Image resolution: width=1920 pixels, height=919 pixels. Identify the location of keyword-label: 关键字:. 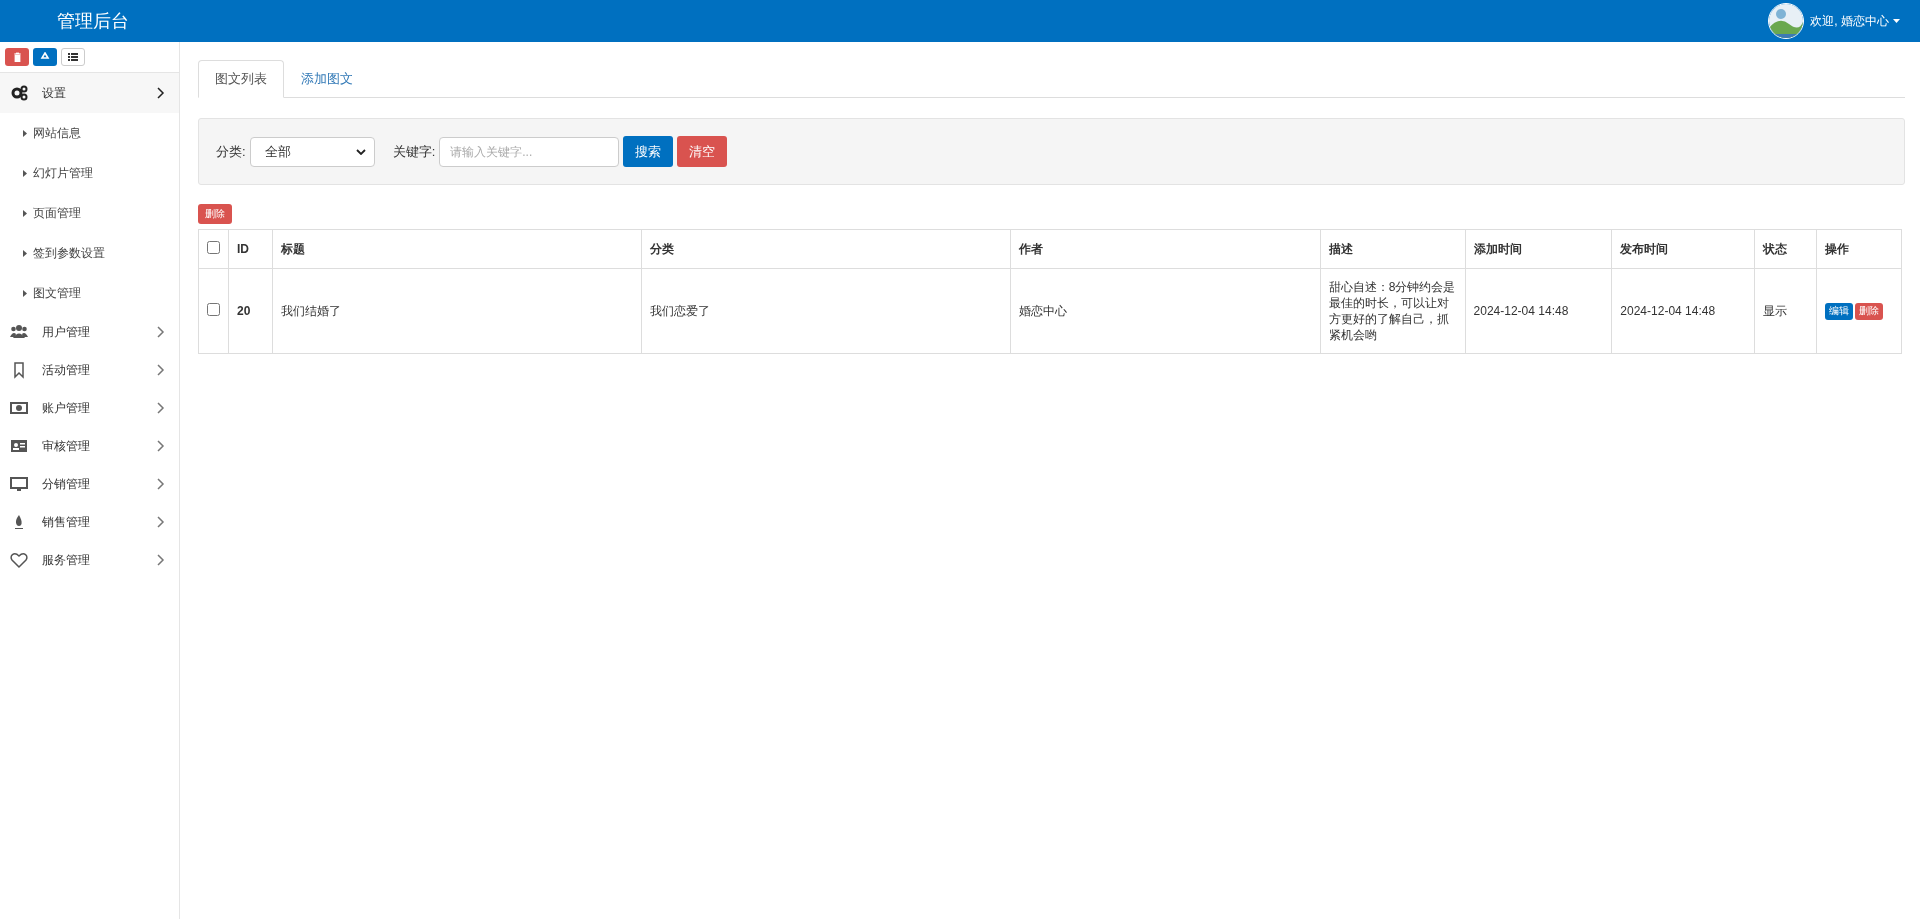
(414, 151).